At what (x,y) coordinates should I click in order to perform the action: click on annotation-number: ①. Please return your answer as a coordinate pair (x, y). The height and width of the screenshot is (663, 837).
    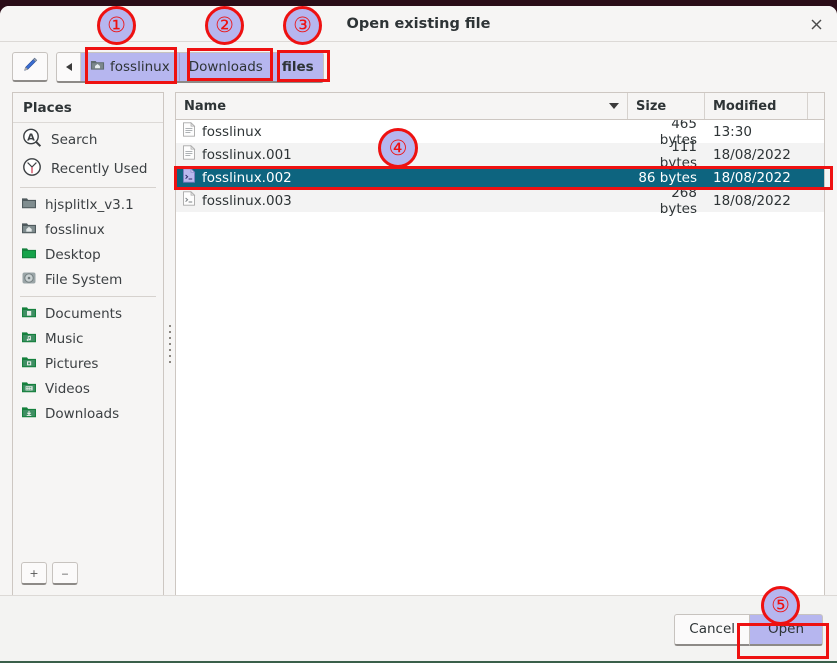
    Looking at the image, I should click on (116, 25).